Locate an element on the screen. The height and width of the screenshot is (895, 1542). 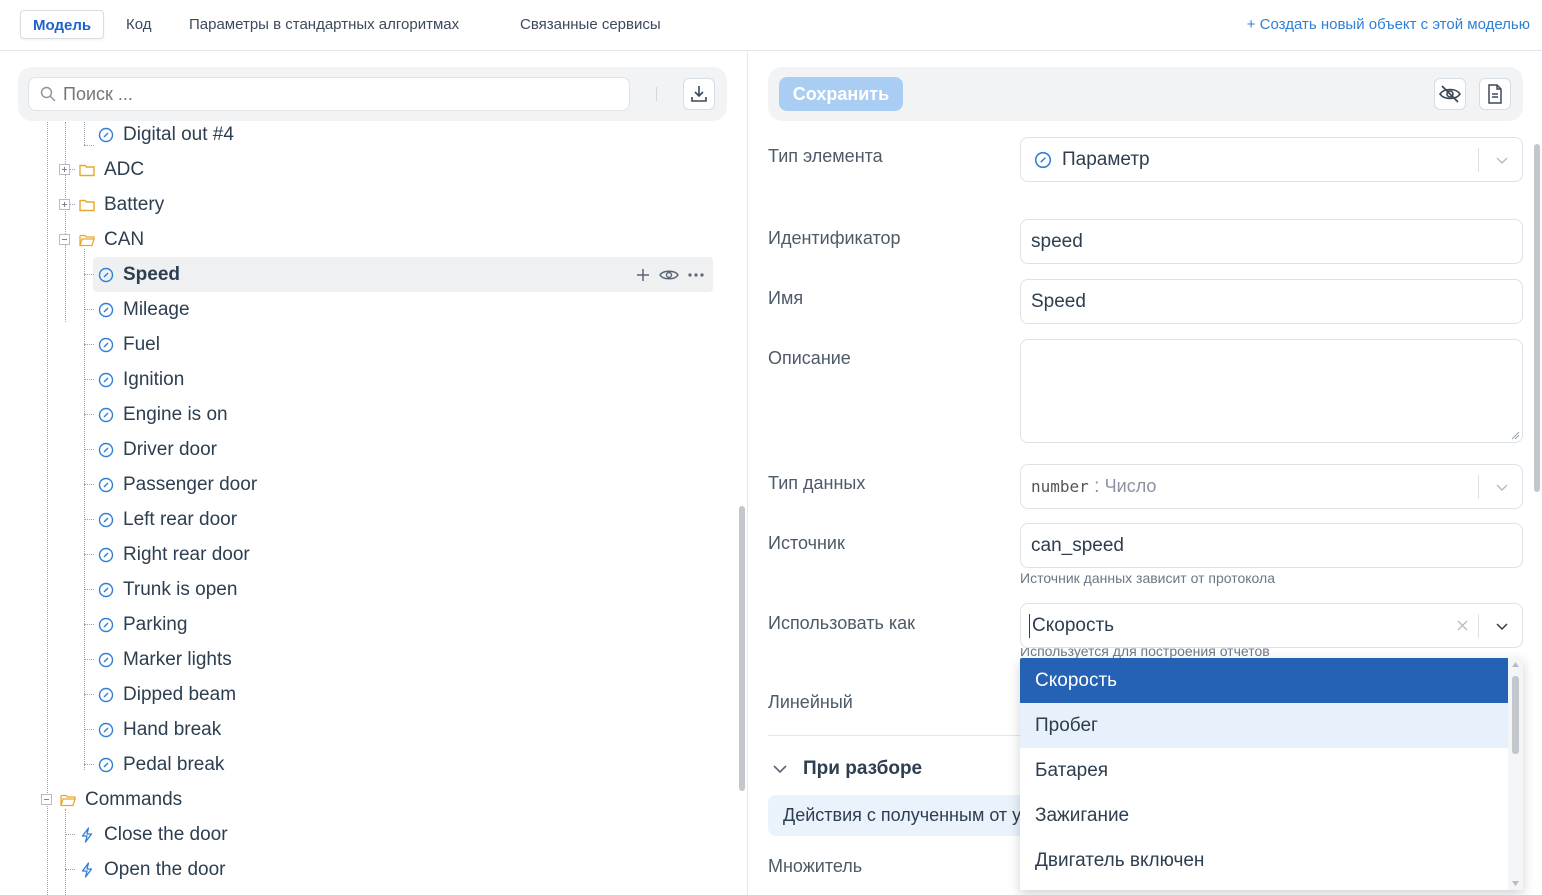
document-button is located at coordinates (1495, 94).